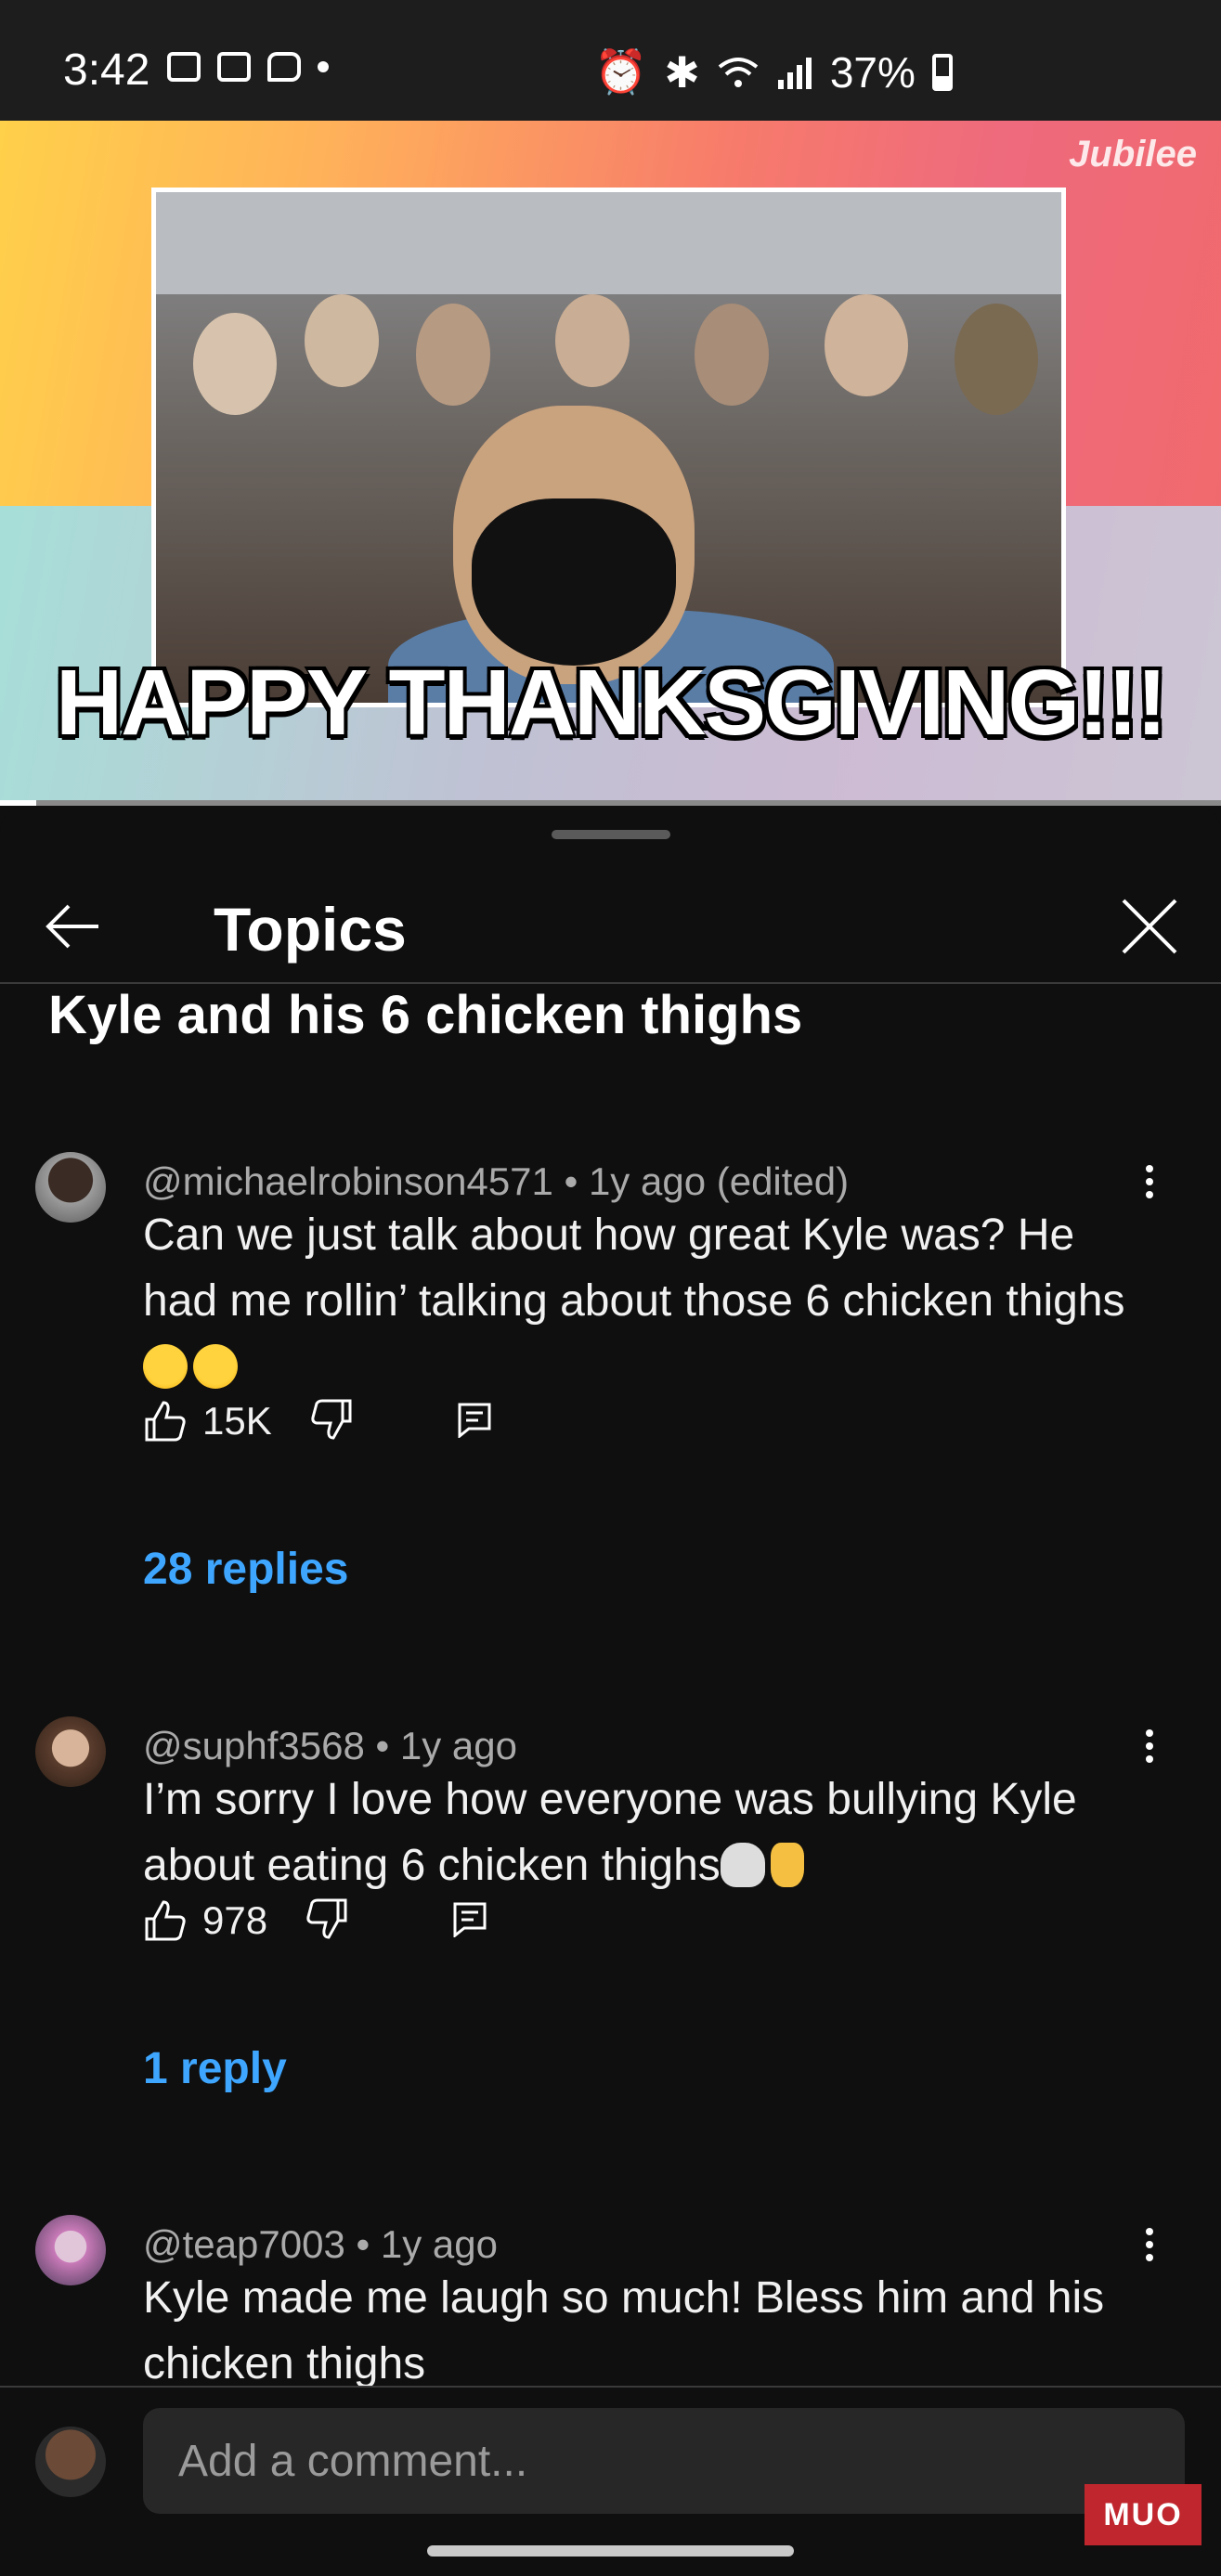 Image resolution: width=1221 pixels, height=2576 pixels. Describe the element at coordinates (215, 2068) in the screenshot. I see `view-replies-link: 1 reply` at that location.